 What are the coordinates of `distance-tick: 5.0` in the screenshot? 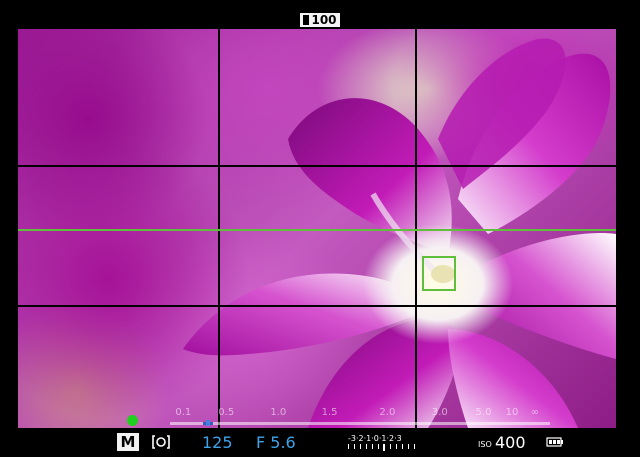 It's located at (483, 412).